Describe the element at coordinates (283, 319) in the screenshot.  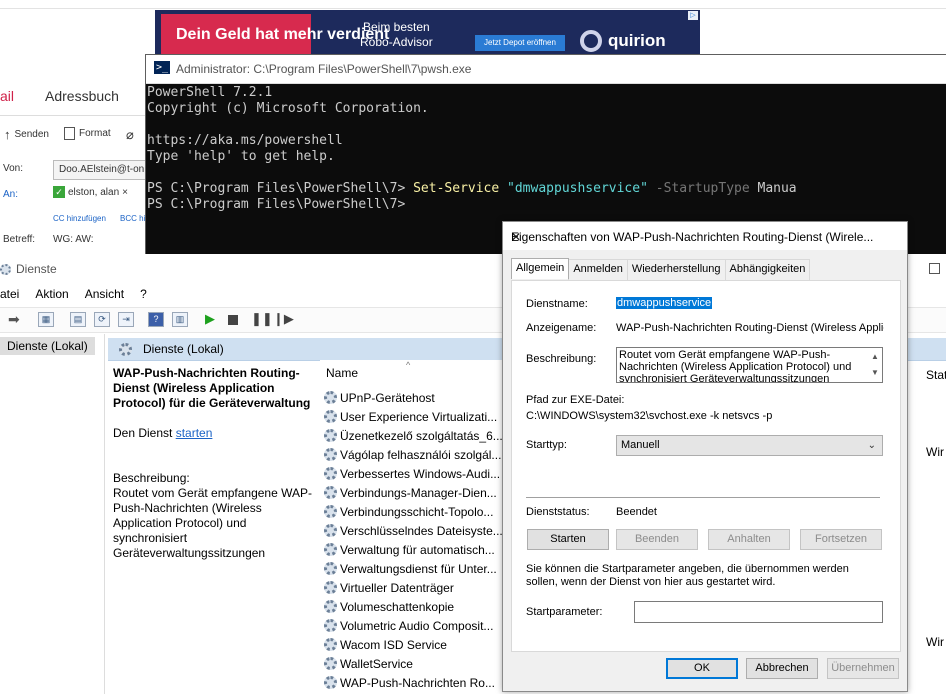
I see `restart-icon: ❙▶` at that location.